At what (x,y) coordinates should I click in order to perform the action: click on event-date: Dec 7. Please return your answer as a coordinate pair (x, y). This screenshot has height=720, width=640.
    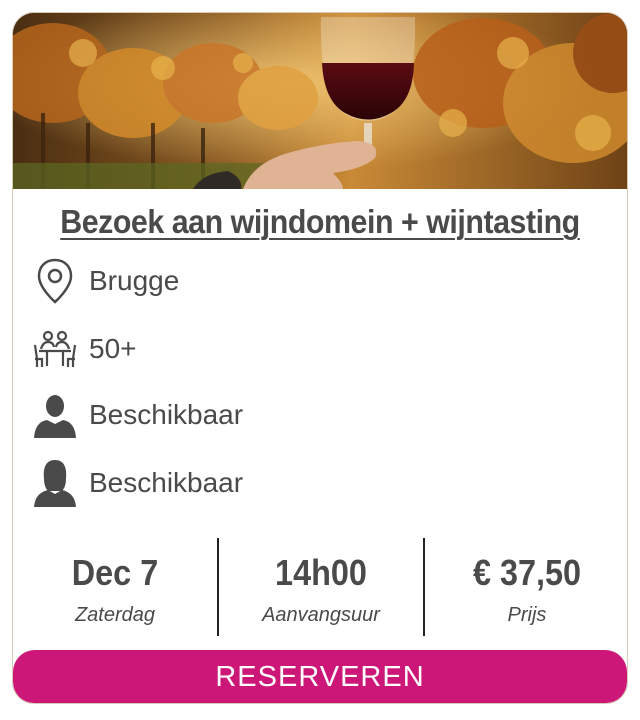
    Looking at the image, I should click on (115, 572).